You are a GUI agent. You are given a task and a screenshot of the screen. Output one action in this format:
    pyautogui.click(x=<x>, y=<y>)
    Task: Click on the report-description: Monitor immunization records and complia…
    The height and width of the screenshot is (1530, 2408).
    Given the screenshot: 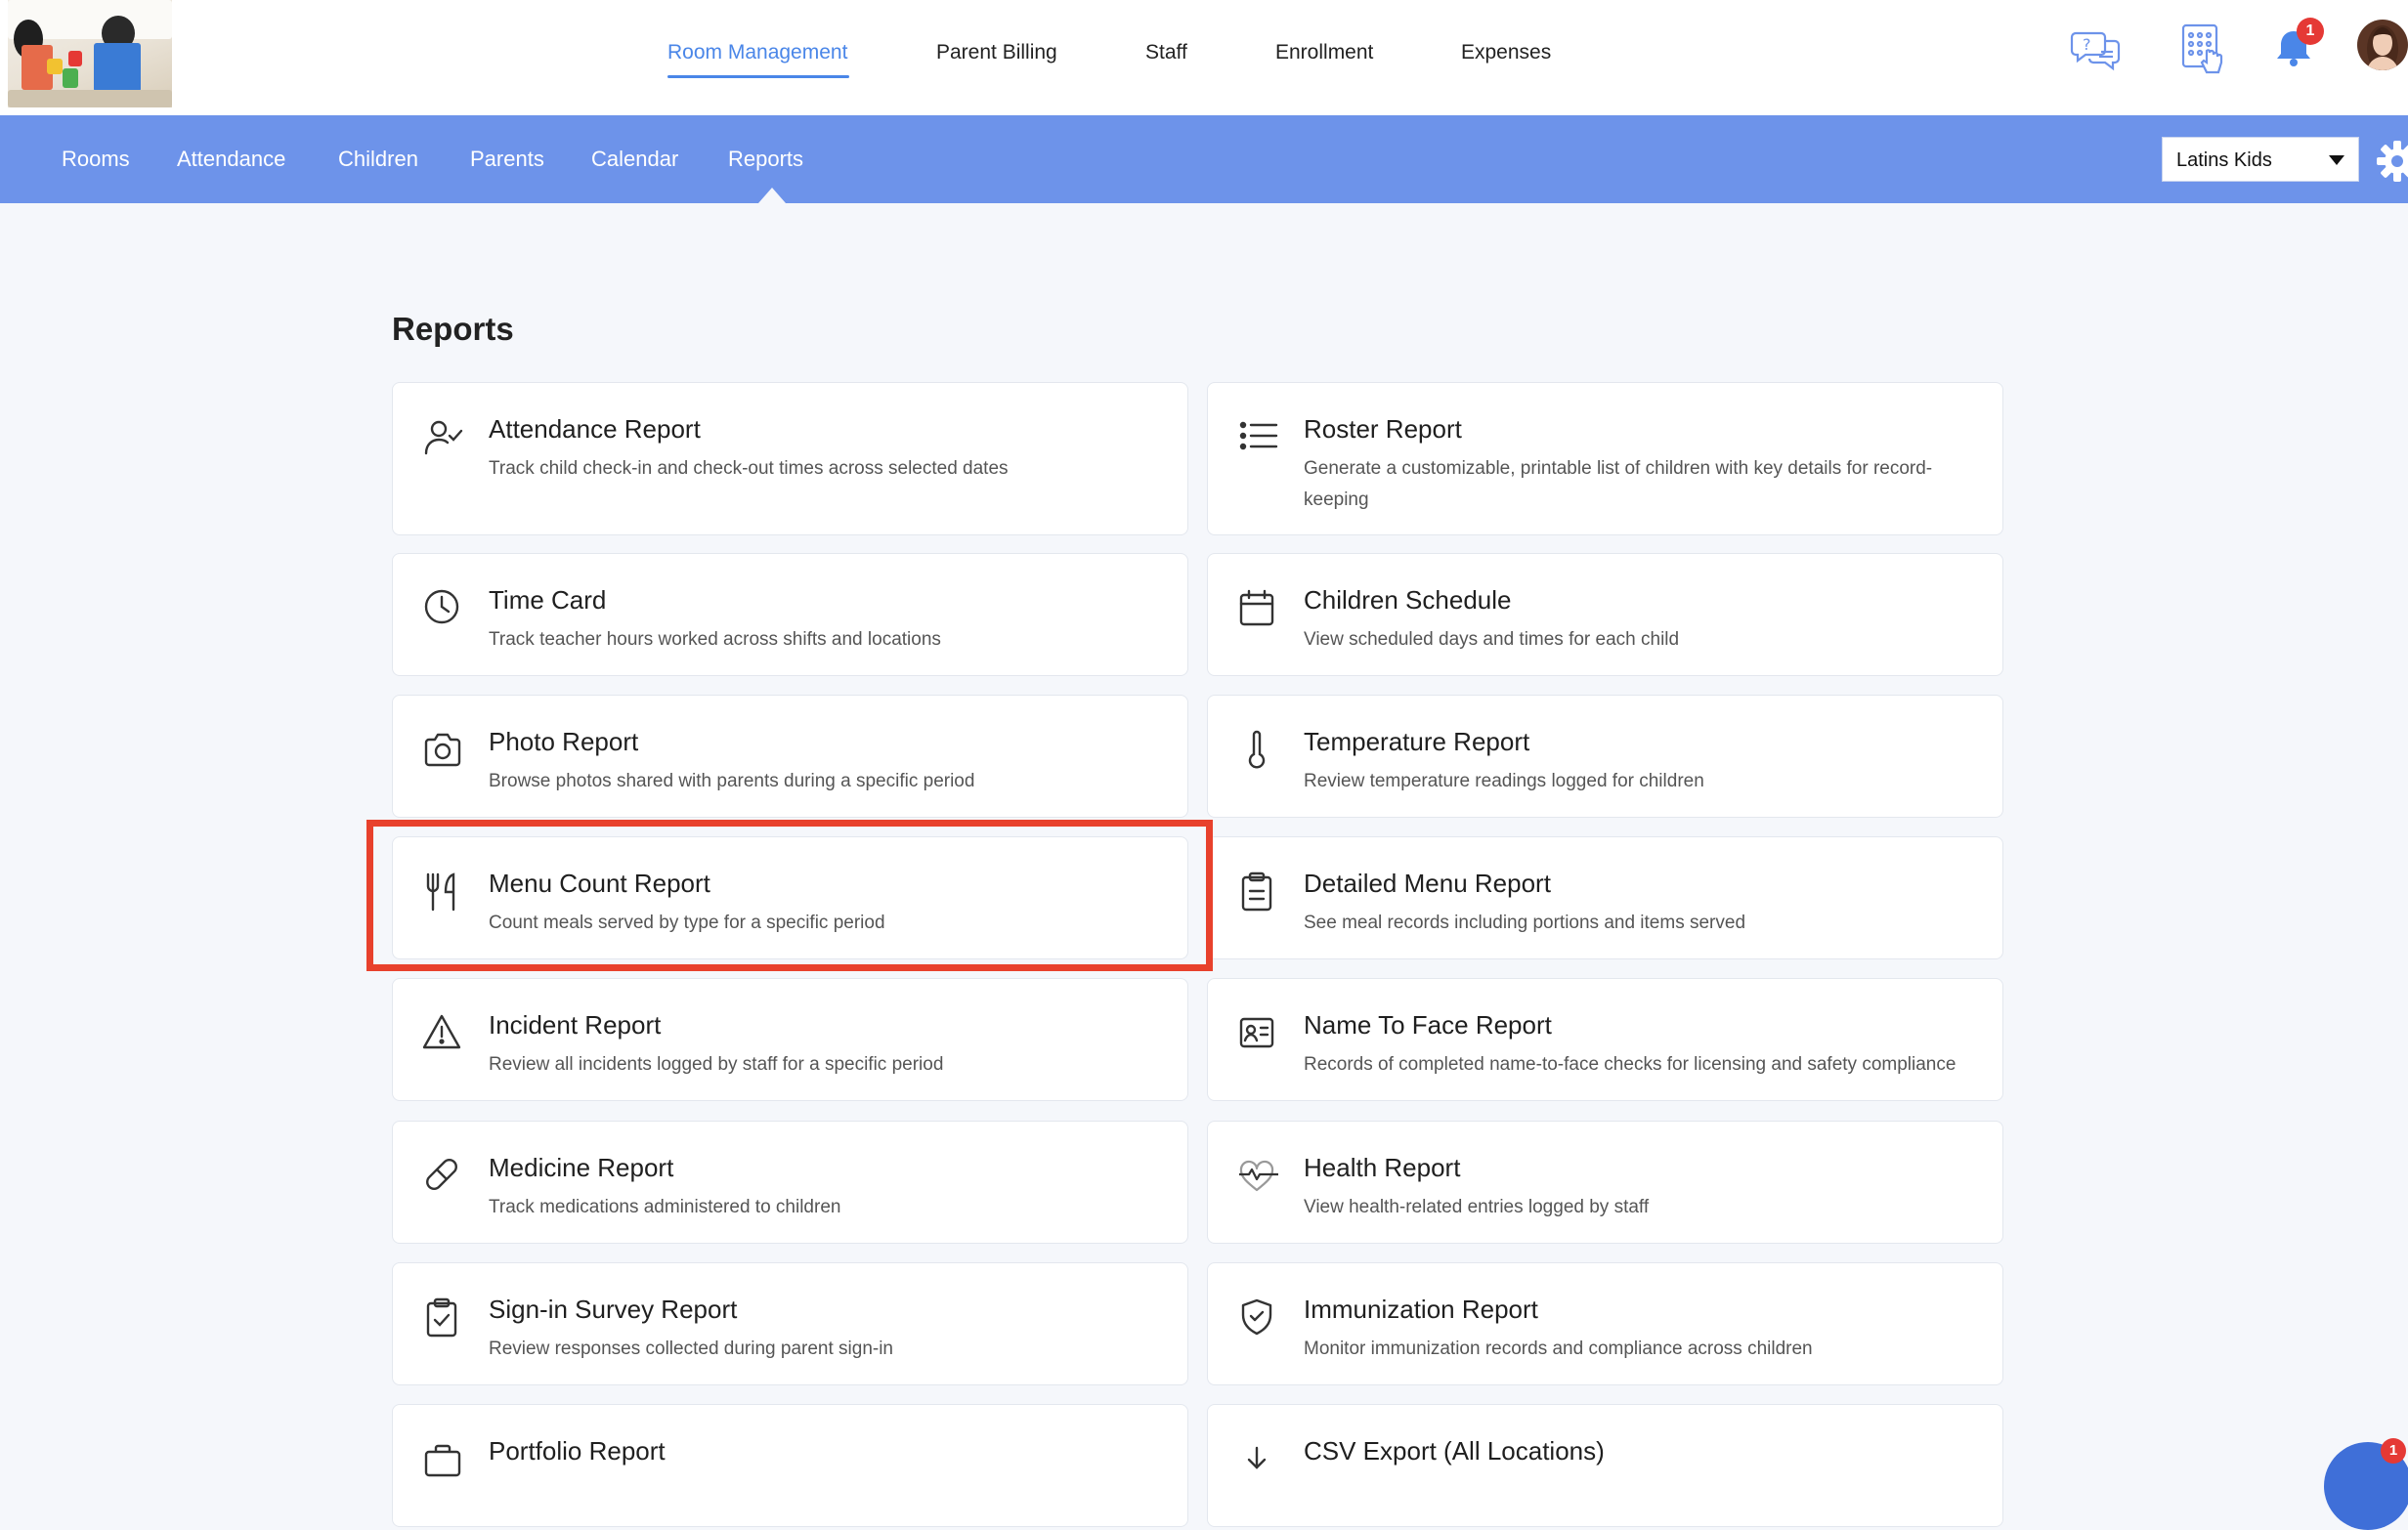 What is the action you would take?
    pyautogui.click(x=1558, y=1349)
    